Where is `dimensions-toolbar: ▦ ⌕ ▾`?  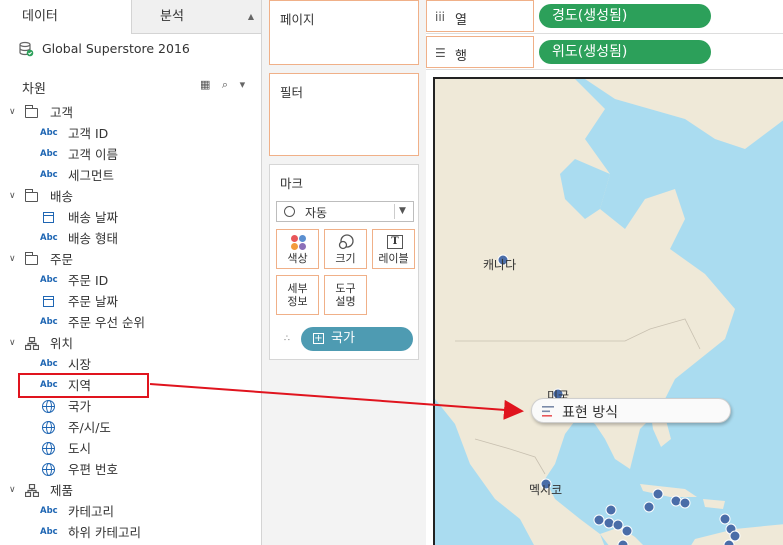 dimensions-toolbar: ▦ ⌕ ▾ is located at coordinates (226, 85).